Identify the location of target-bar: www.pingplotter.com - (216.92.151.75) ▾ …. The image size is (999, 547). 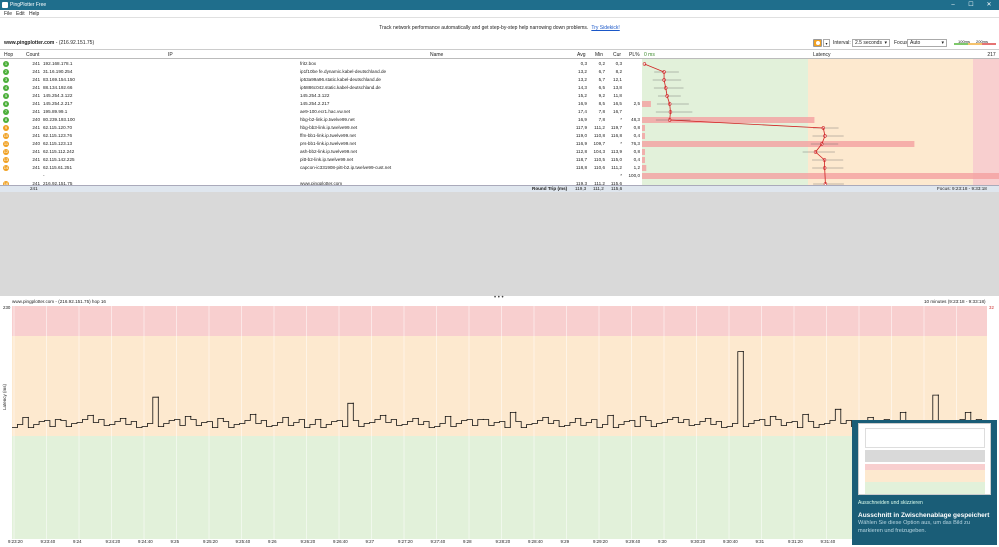
(499, 43).